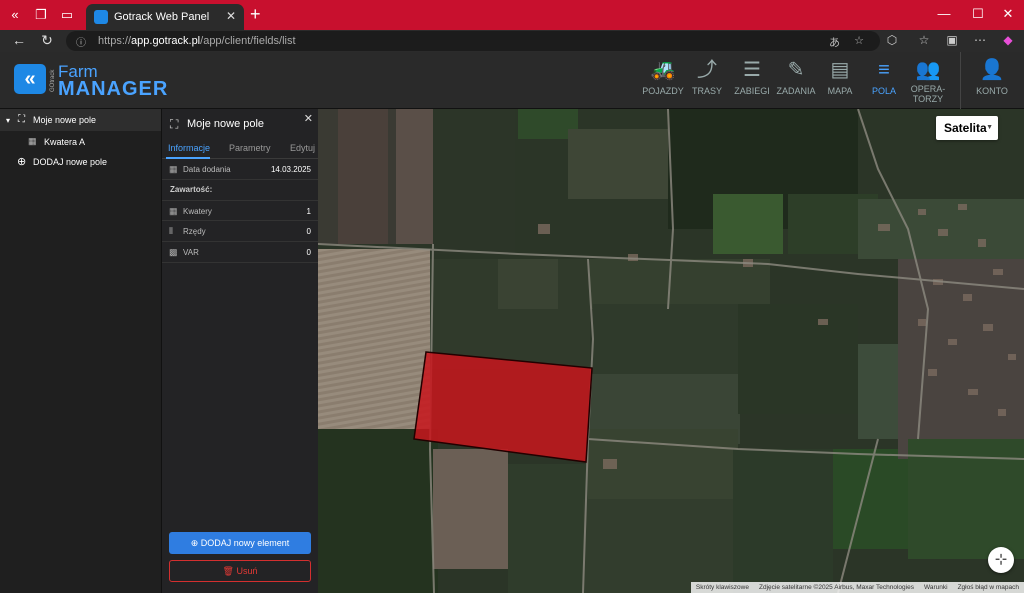 The height and width of the screenshot is (593, 1024). I want to click on nav-treatments: ☰ ZABIEGI, so click(752, 81).